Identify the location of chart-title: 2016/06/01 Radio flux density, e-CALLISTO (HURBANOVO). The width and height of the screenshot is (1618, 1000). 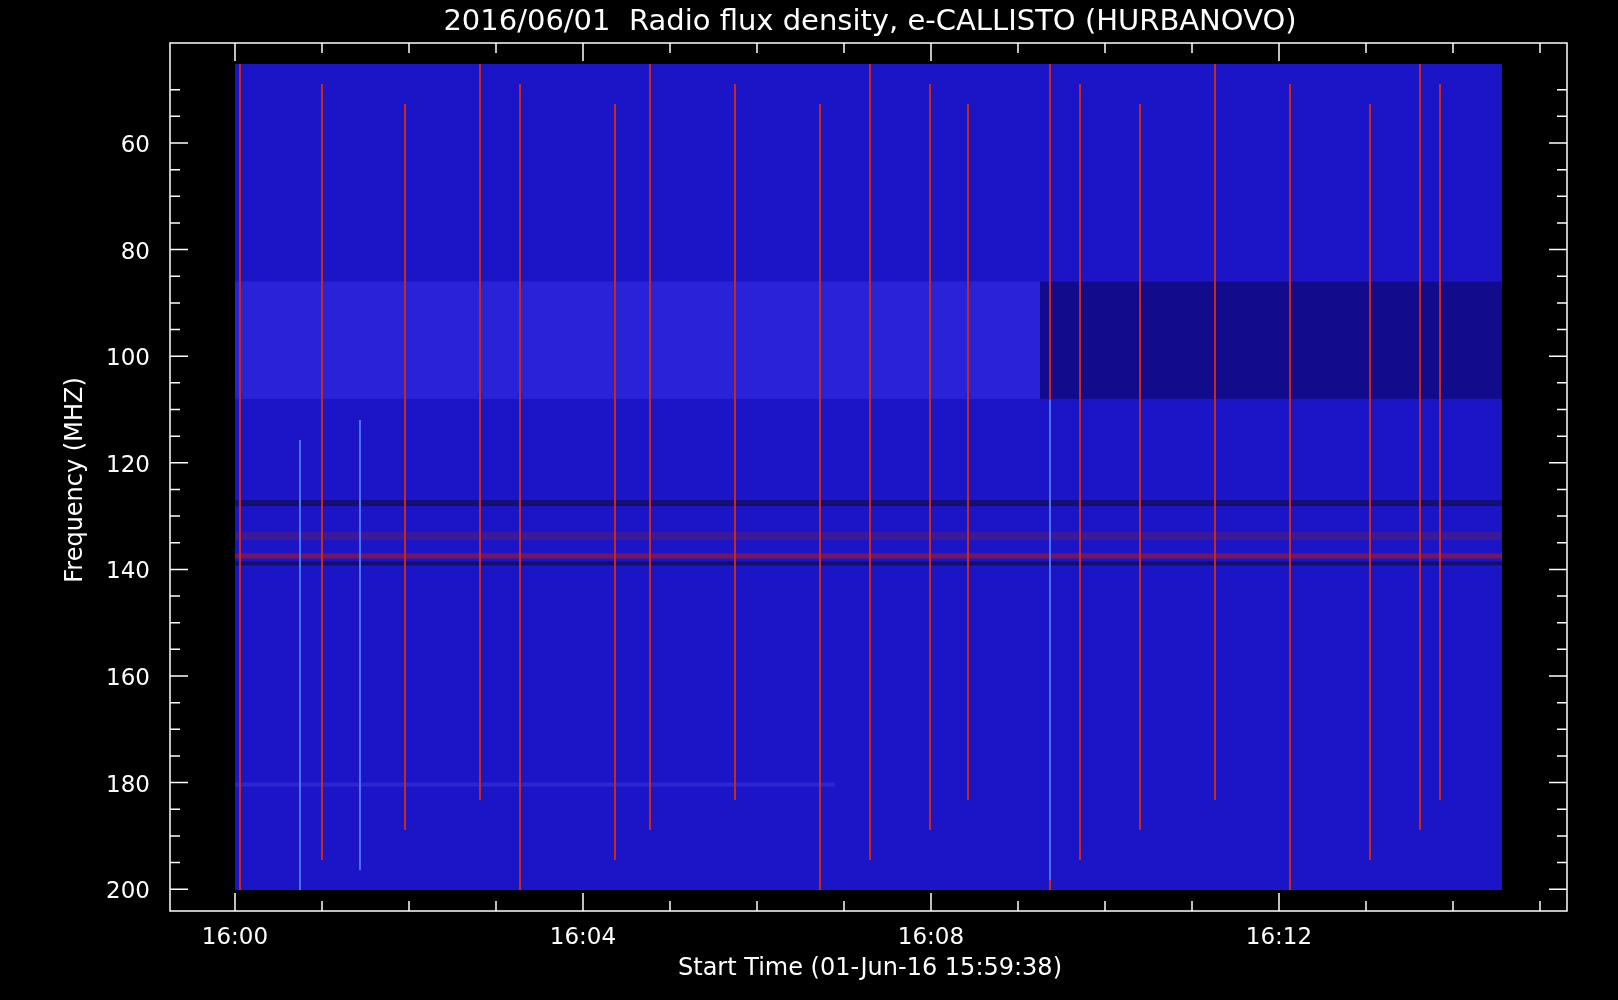
(870, 20).